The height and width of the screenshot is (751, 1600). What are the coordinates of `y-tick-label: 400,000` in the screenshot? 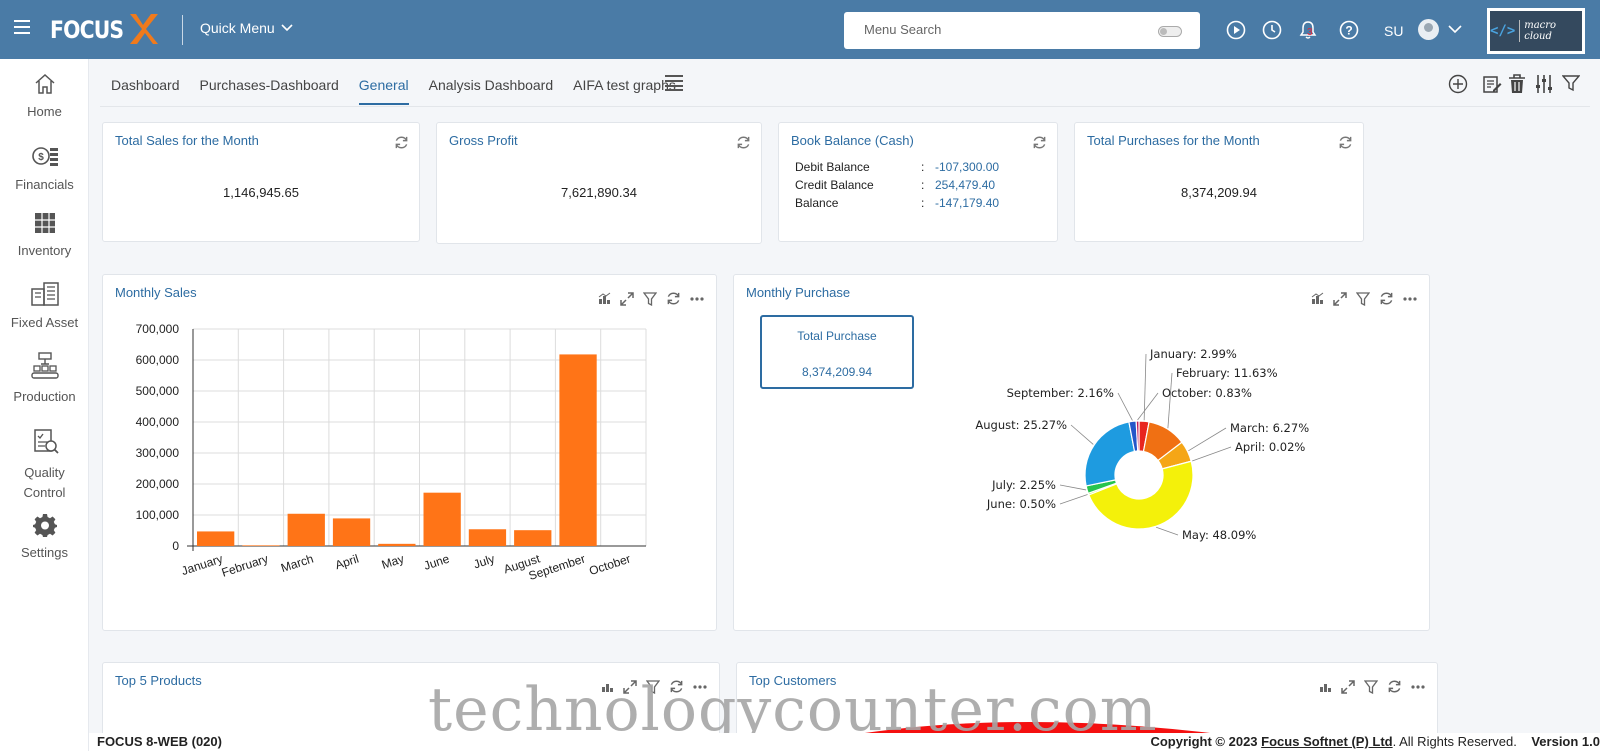 It's located at (158, 422).